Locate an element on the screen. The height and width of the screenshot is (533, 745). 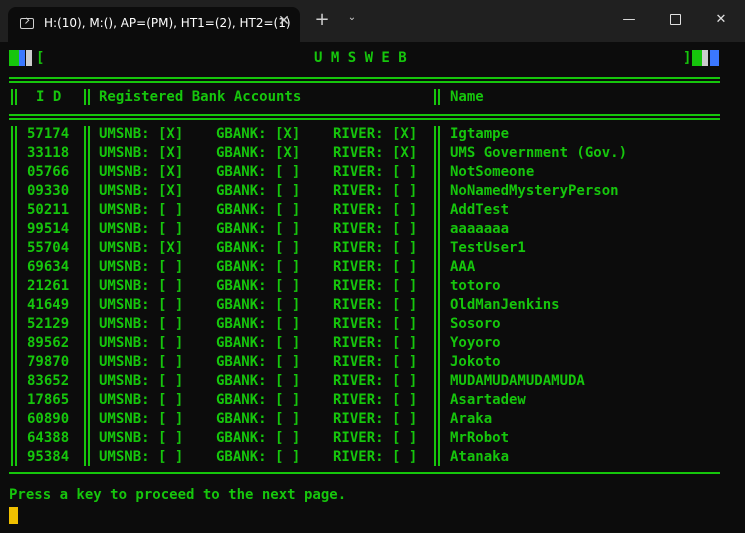
banner-green-block-left is located at coordinates (14, 58).